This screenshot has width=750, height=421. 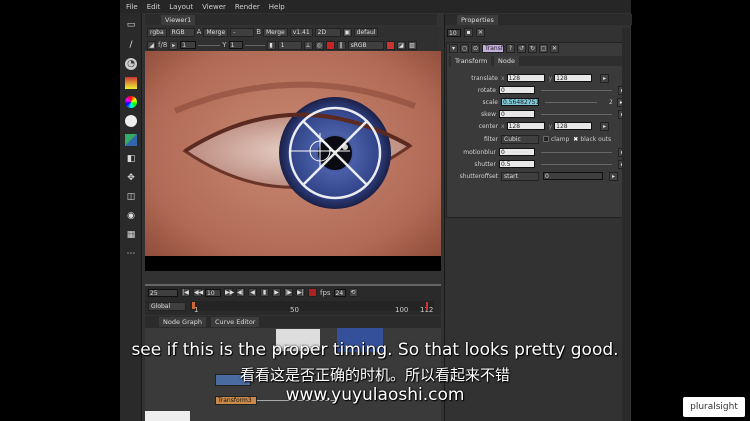 What do you see at coordinates (577, 164) in the screenshot?
I see `shutter-slider` at bounding box center [577, 164].